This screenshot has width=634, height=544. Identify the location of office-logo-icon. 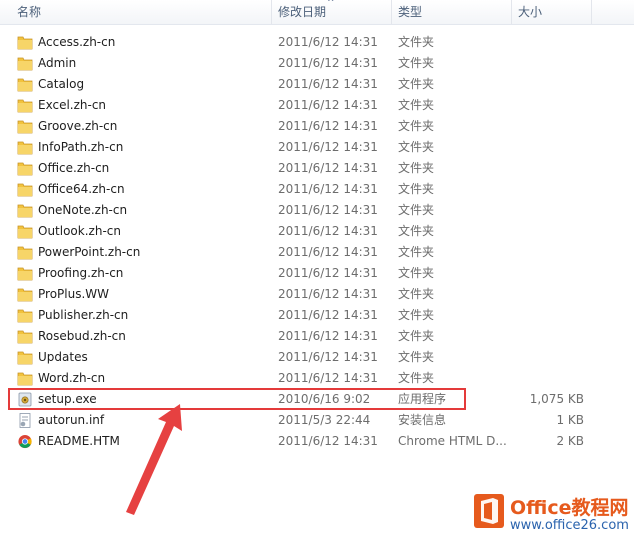
(489, 511).